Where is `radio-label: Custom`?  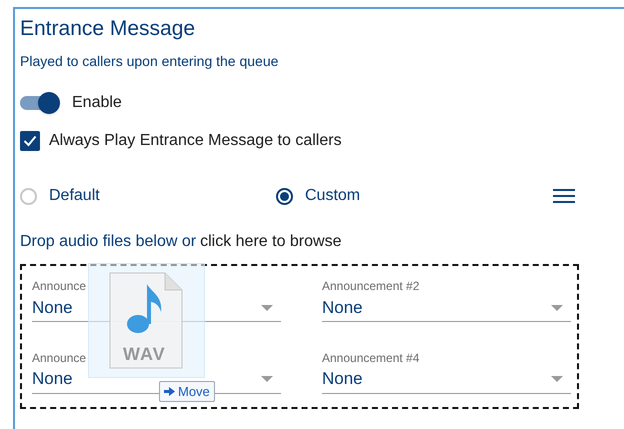 radio-label: Custom is located at coordinates (332, 196).